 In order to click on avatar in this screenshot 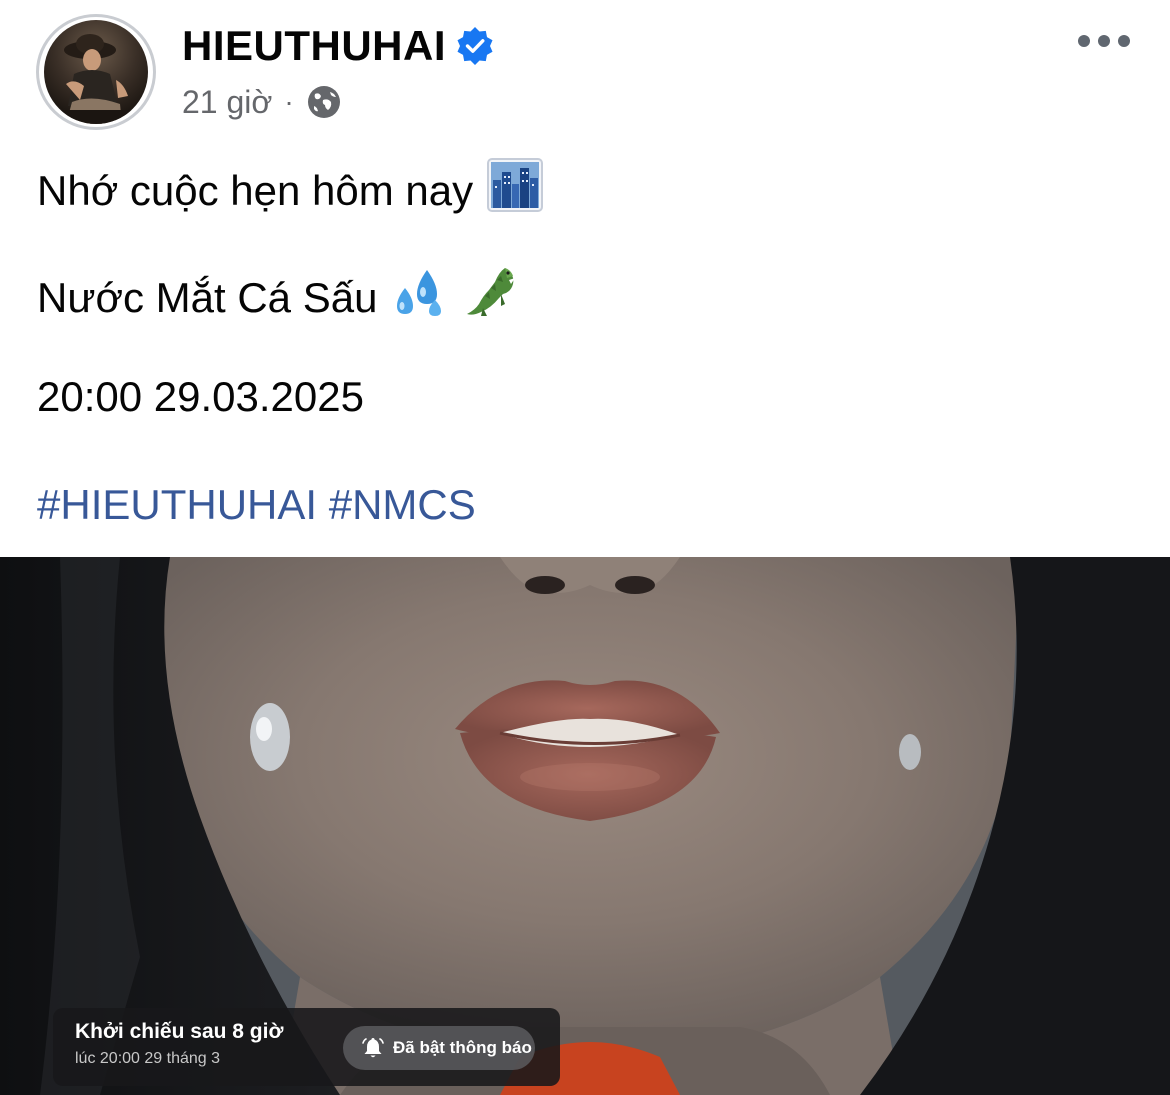, I will do `click(96, 72)`.